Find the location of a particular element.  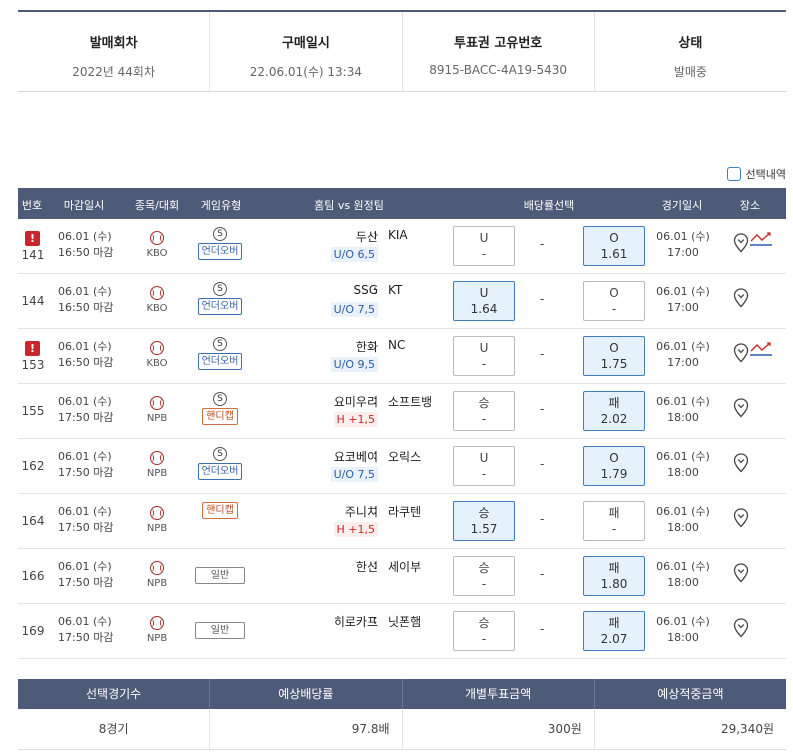

col-league: 종목/대회 is located at coordinates (157, 205).